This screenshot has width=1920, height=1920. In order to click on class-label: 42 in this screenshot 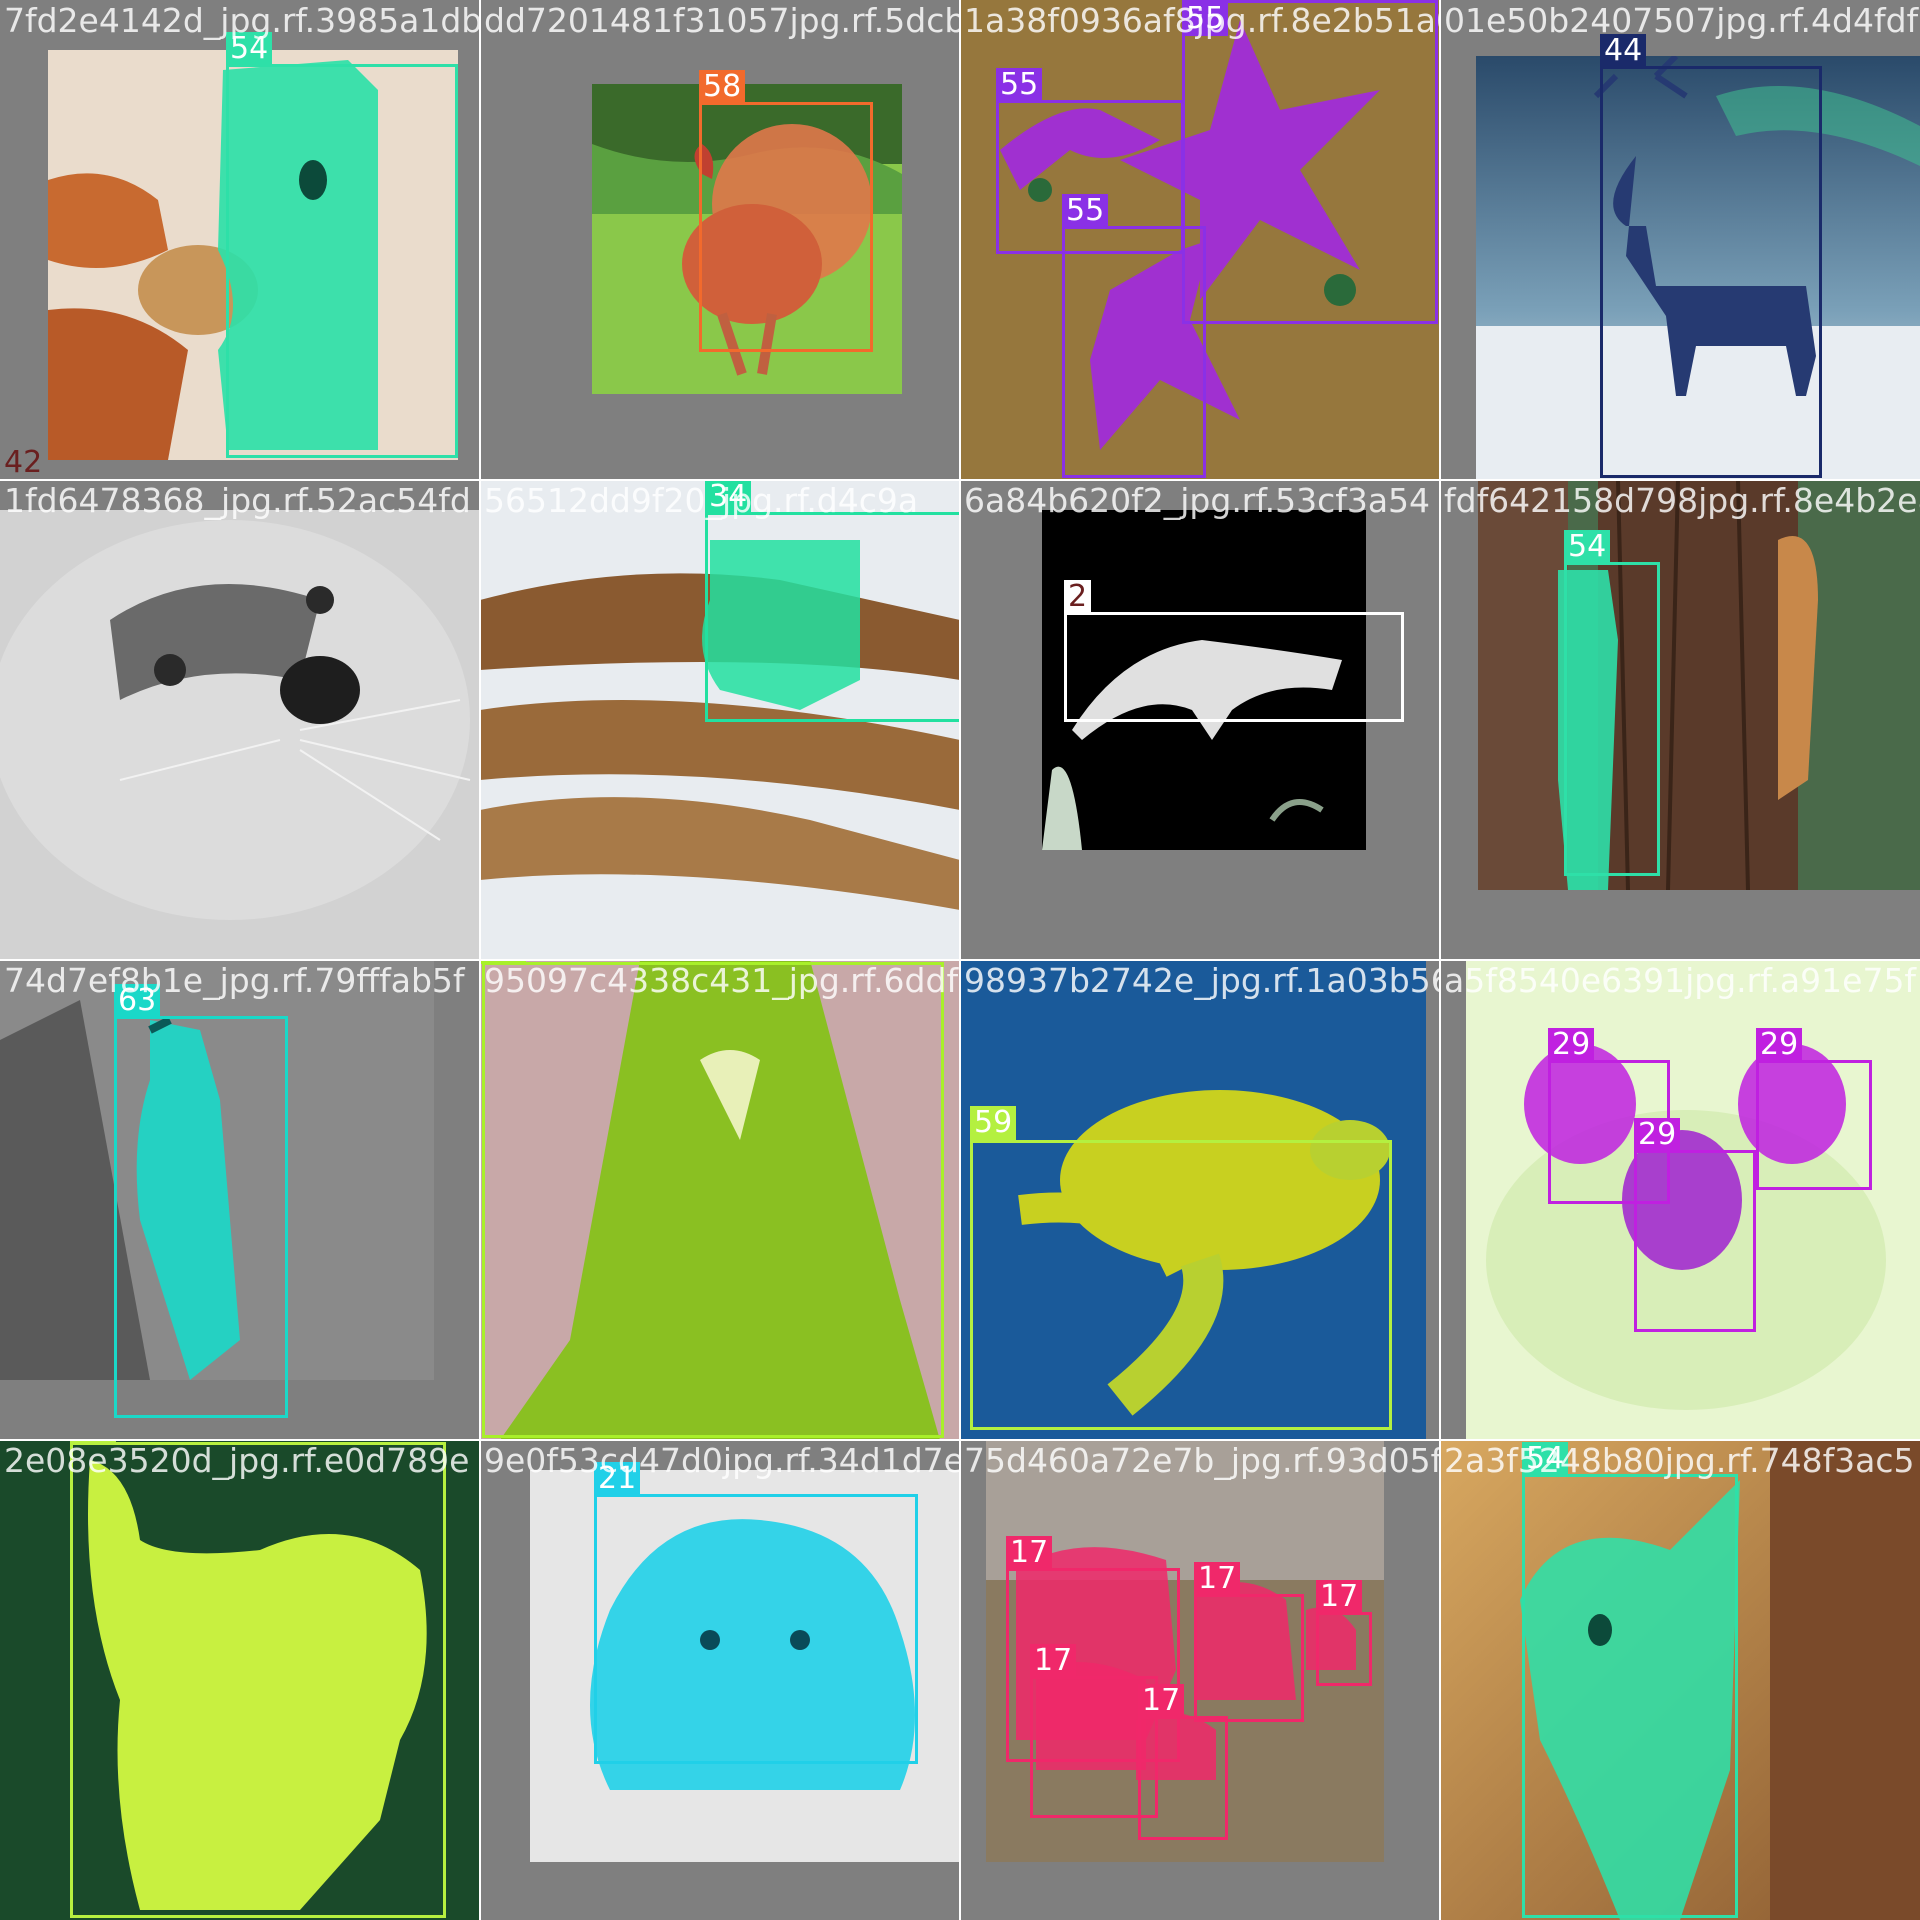, I will do `click(23, 462)`.